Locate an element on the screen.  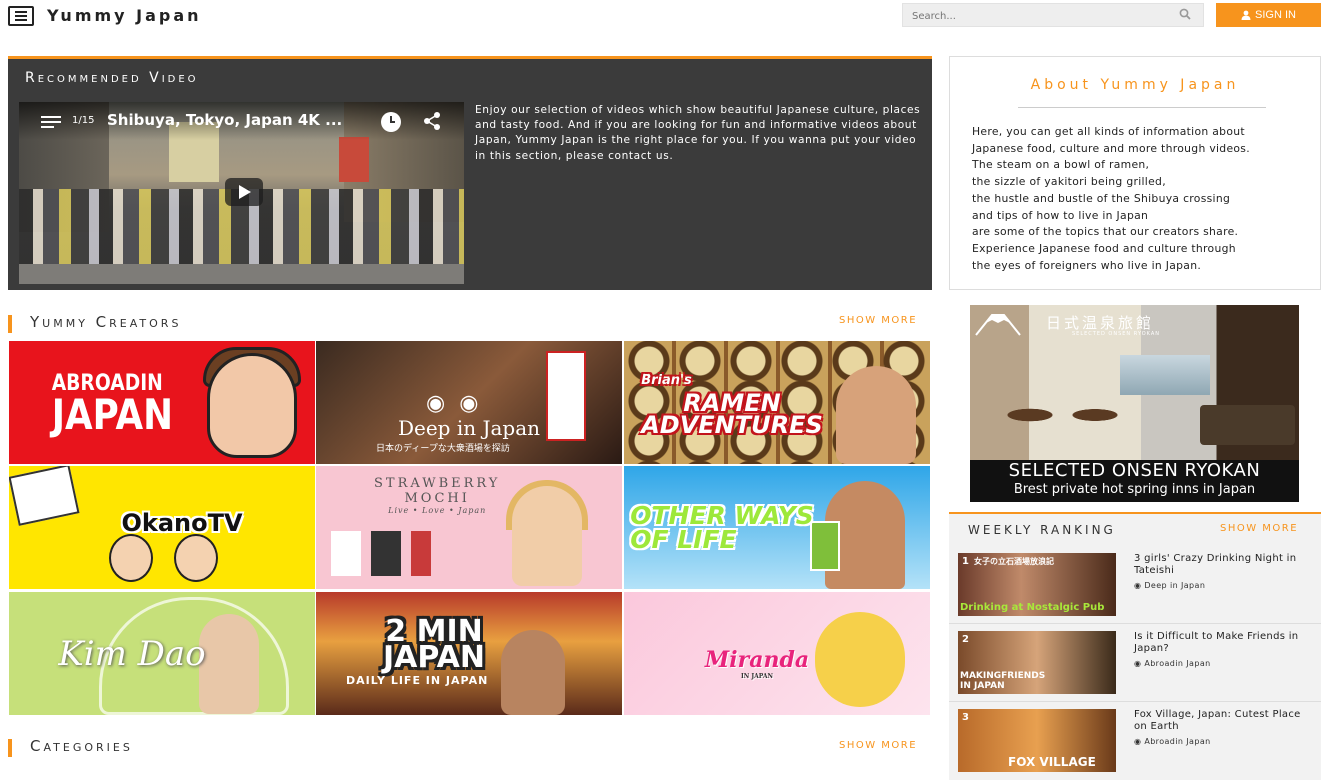
playlist-icon is located at coordinates (51, 122).